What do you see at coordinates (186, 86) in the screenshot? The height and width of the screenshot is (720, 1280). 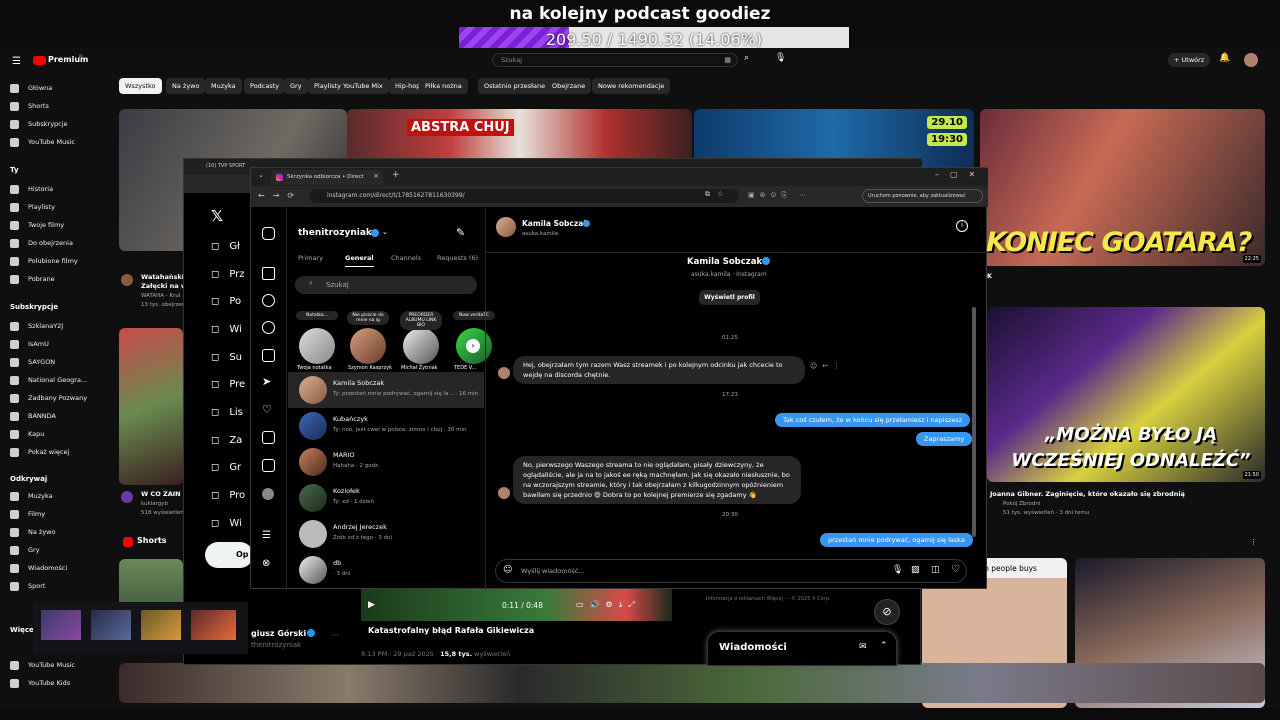 I see `chip-1: Na żywo` at bounding box center [186, 86].